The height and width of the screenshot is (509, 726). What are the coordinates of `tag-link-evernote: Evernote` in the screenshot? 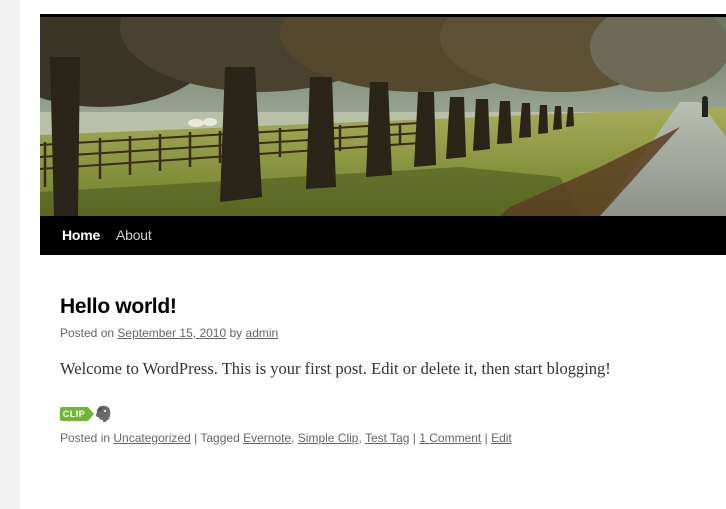 It's located at (267, 438).